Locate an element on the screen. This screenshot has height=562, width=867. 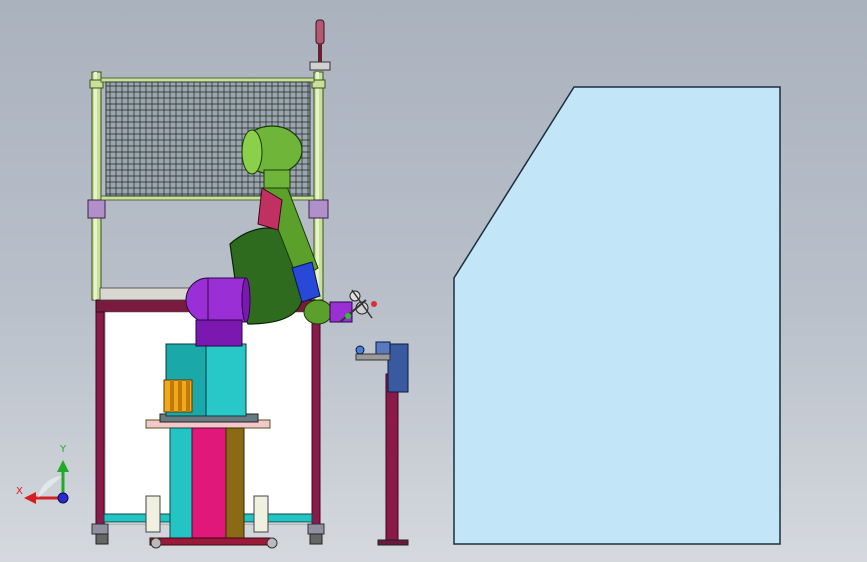
axis-triad is located at coordinates (46, 482).